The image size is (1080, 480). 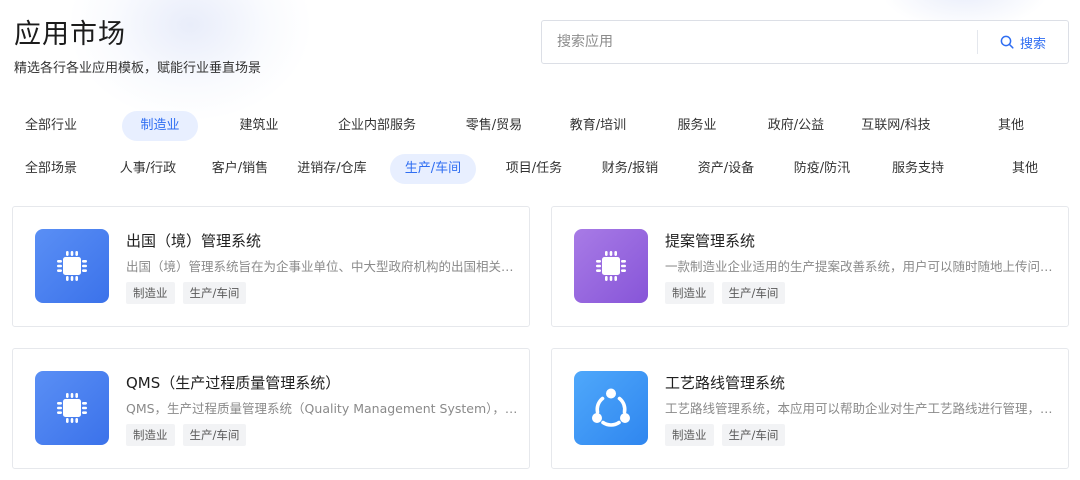 I want to click on search-input, so click(x=759, y=42).